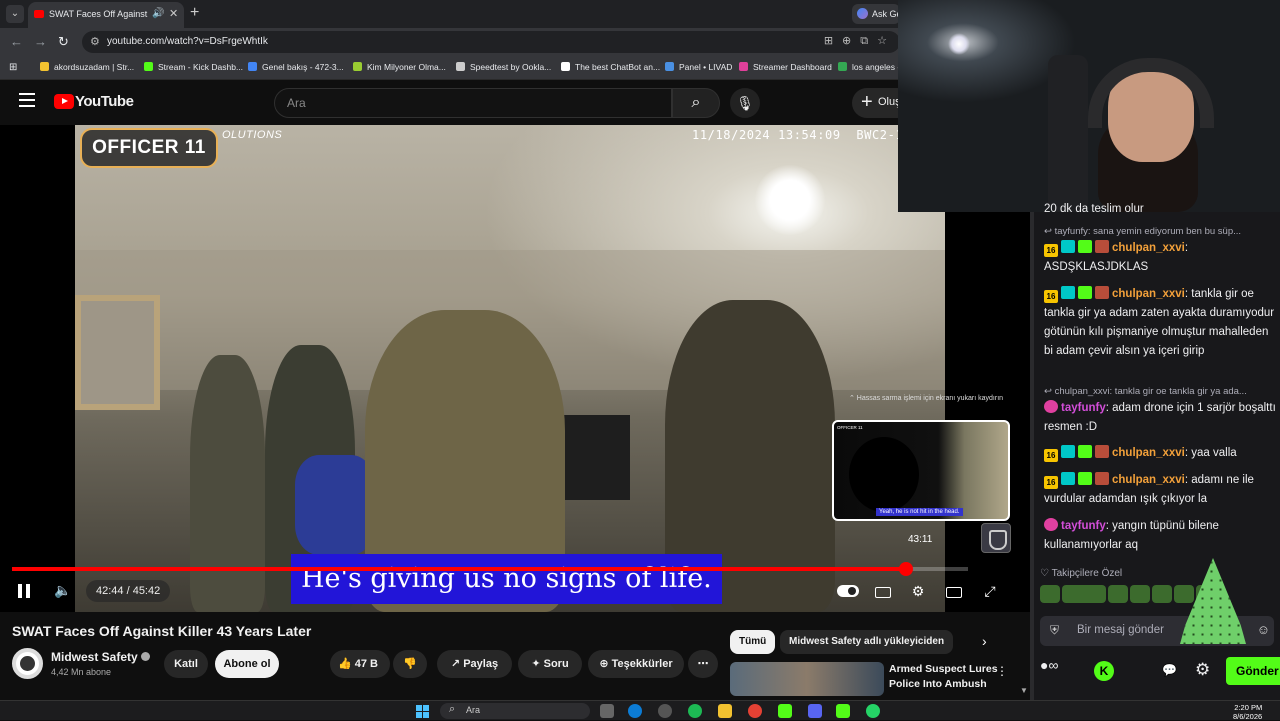 The width and height of the screenshot is (1280, 721). Describe the element at coordinates (665, 711) in the screenshot. I see `app-icon` at that location.